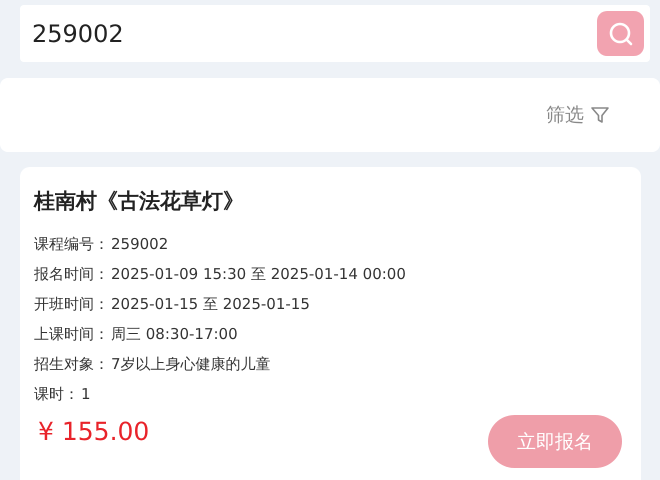  I want to click on search-field: 259002, so click(335, 33).